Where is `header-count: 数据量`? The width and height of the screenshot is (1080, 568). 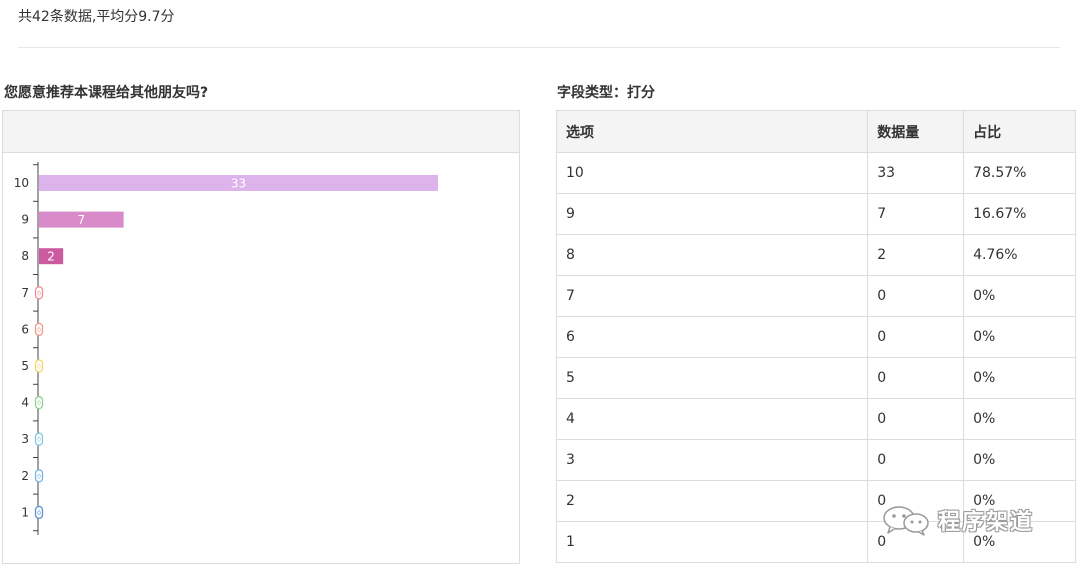 header-count: 数据量 is located at coordinates (916, 131).